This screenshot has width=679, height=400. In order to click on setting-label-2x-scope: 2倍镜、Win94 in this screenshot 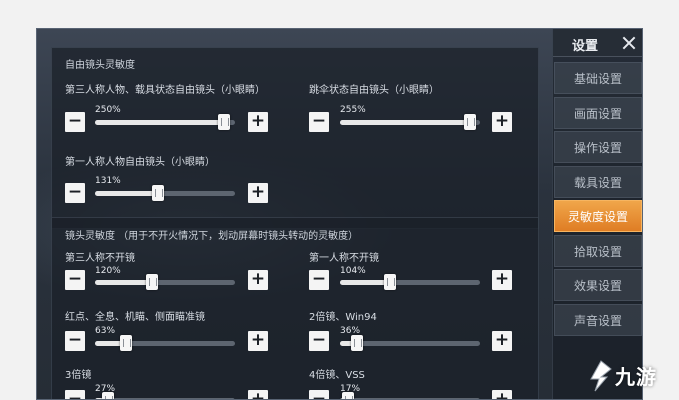, I will do `click(343, 317)`.